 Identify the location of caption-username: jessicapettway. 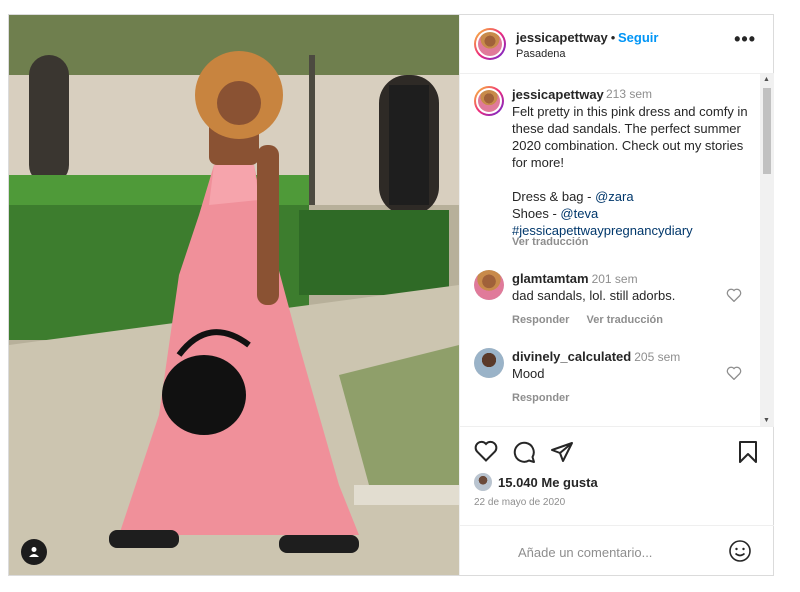
(558, 94).